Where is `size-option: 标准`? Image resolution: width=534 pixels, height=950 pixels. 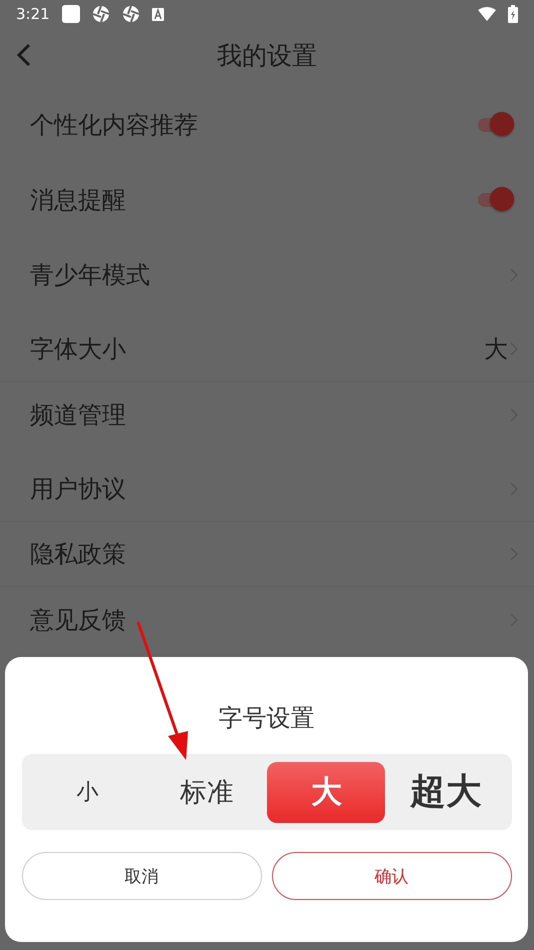 size-option: 标准 is located at coordinates (207, 792).